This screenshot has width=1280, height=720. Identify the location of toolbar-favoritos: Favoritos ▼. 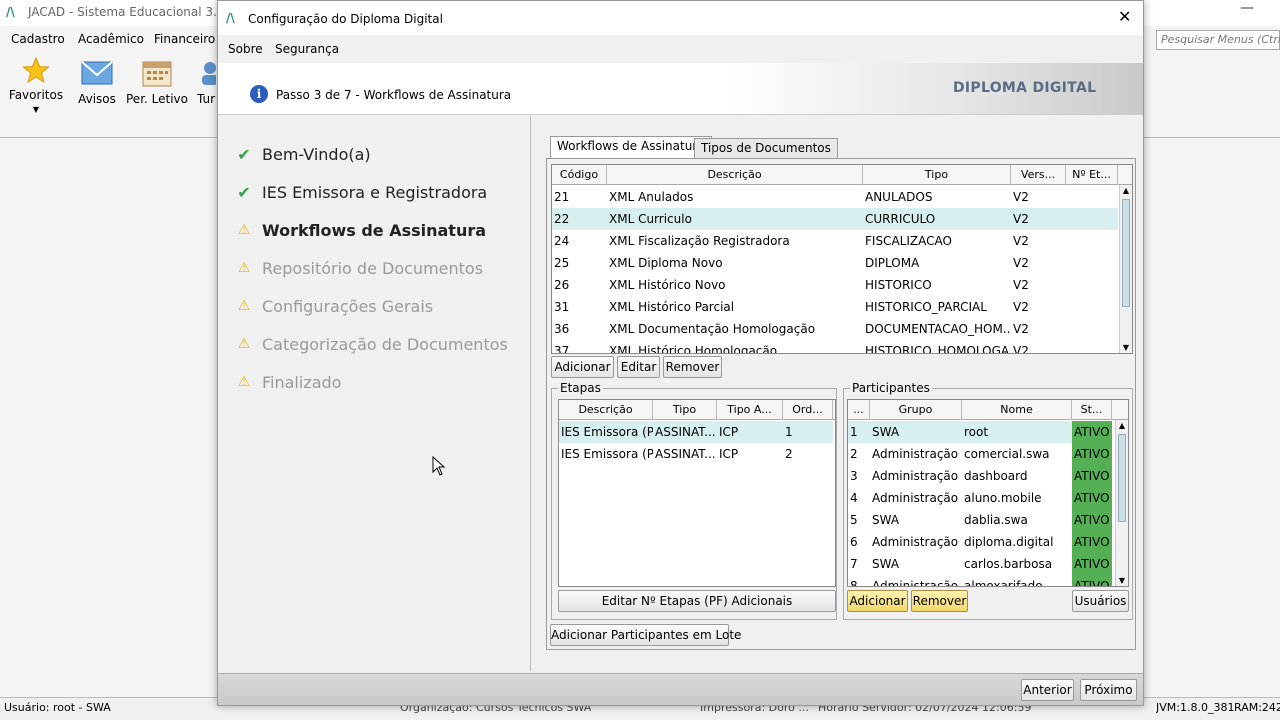
(36, 85).